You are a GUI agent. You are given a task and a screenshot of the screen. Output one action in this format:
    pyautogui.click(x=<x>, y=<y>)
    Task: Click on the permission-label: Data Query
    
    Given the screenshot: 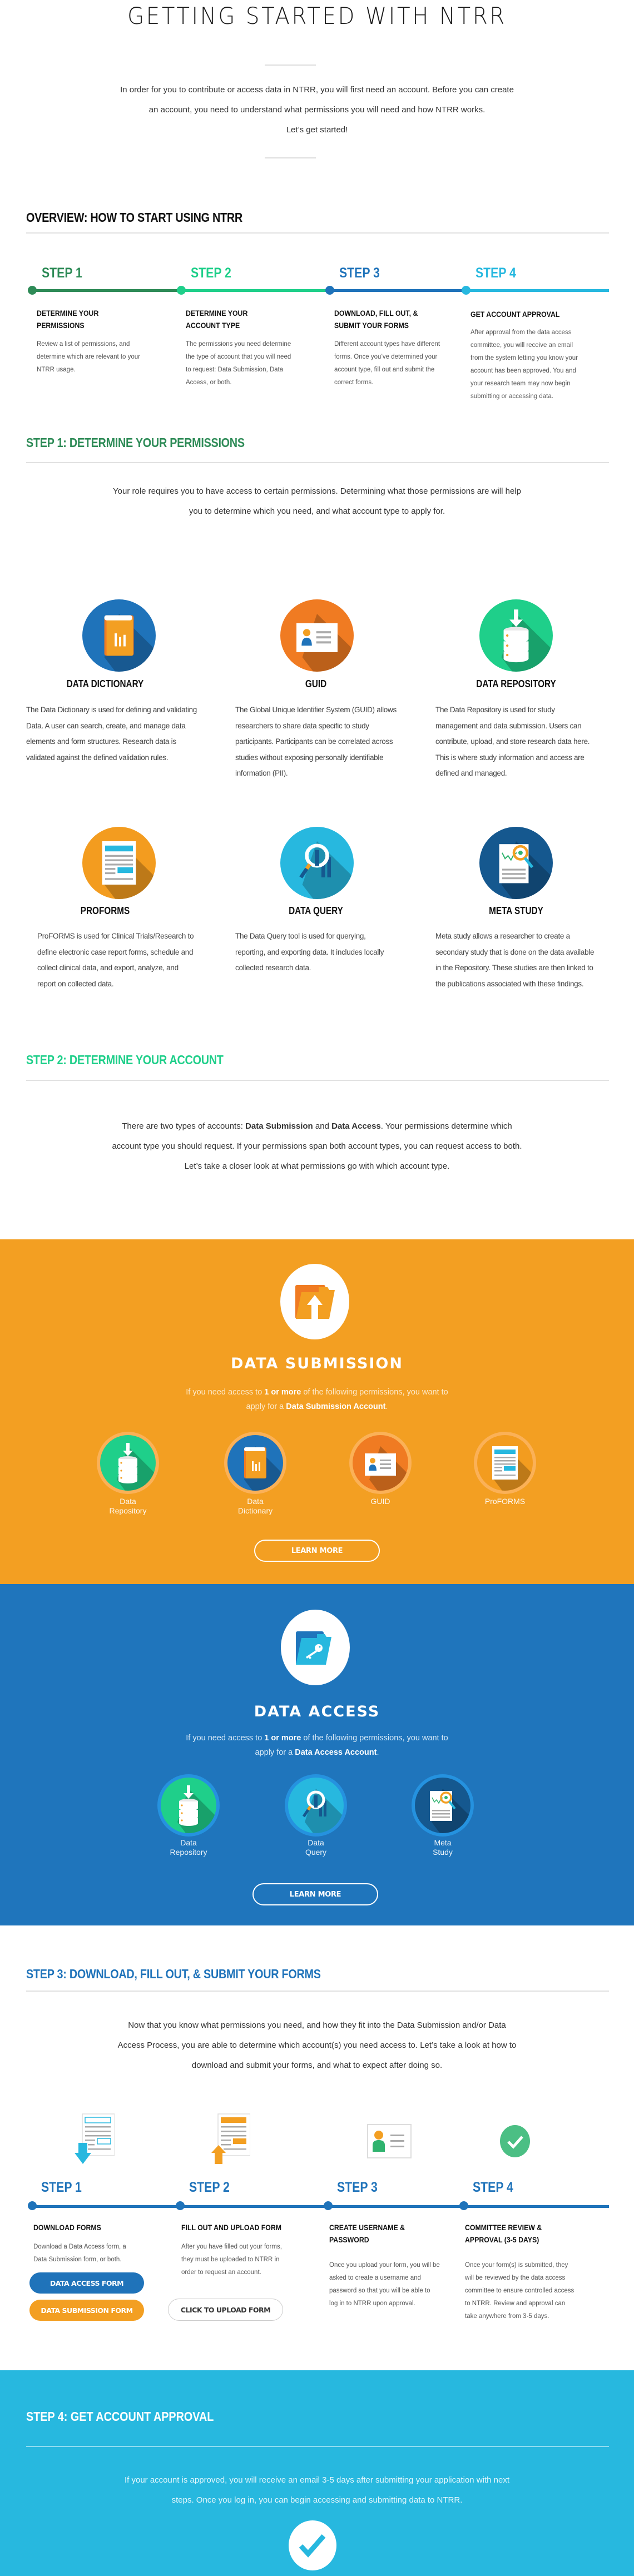 What is the action you would take?
    pyautogui.click(x=316, y=1847)
    